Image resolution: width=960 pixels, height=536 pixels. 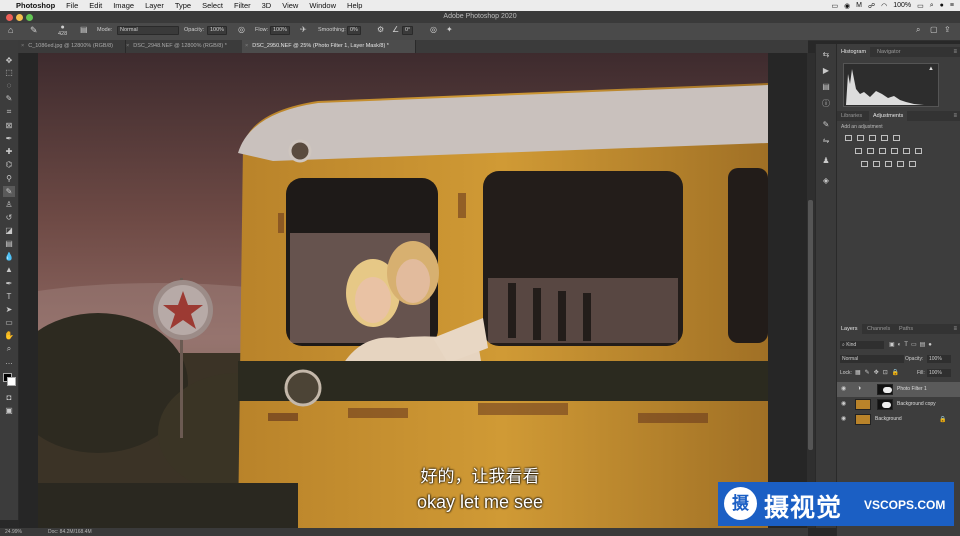 What do you see at coordinates (9, 191) in the screenshot?
I see `brush-tool-icon-active: ✎` at bounding box center [9, 191].